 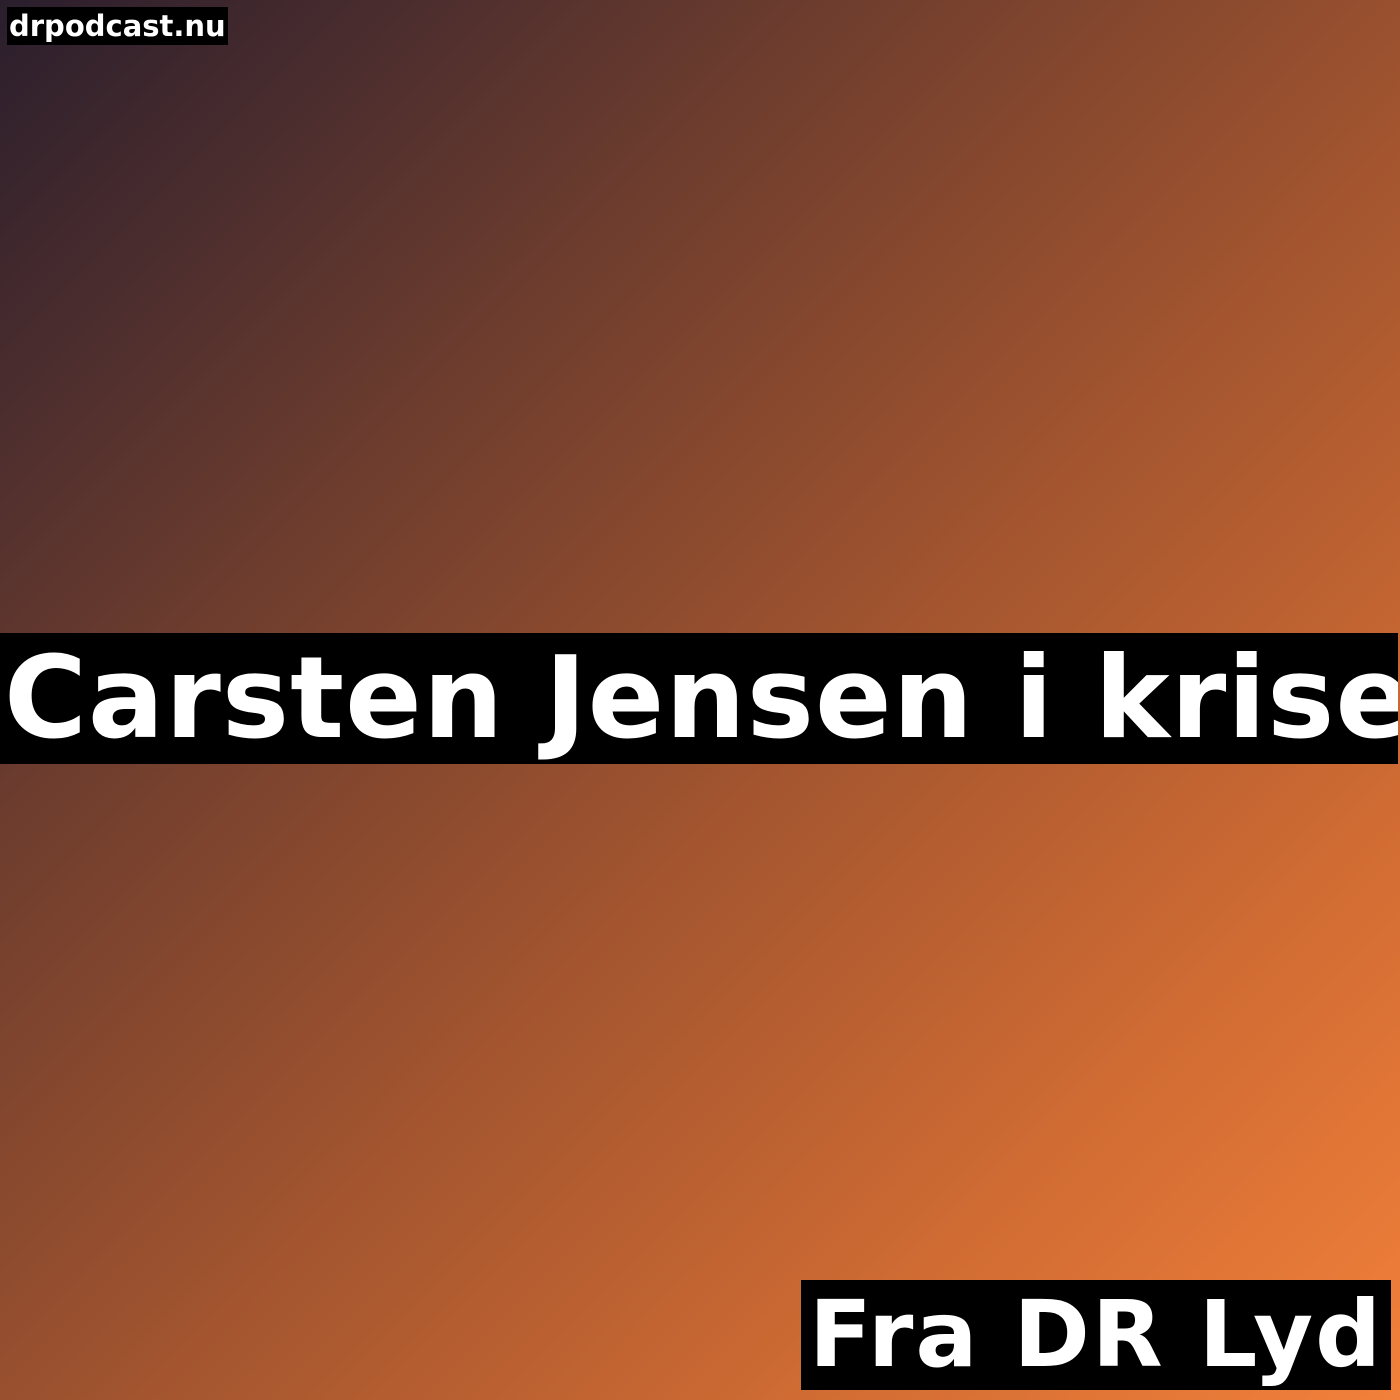 I want to click on site-label: drpodcast.nu, so click(x=117, y=26).